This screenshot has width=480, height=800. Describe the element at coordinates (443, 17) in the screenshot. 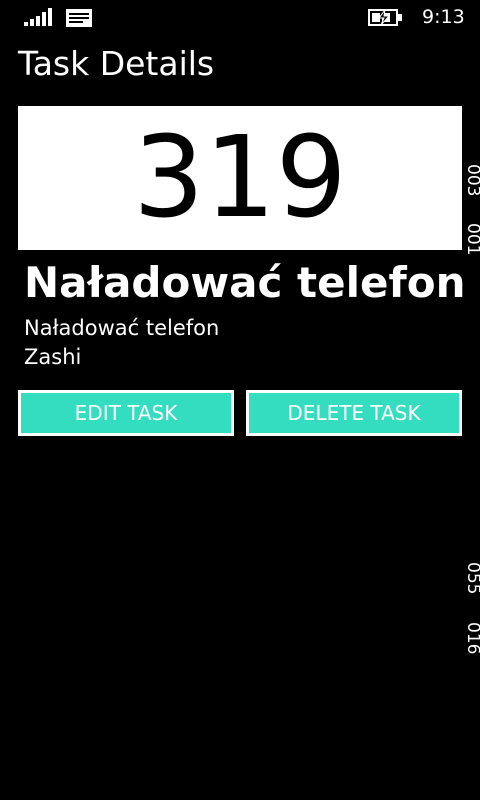

I see `status-time: 9:13` at that location.